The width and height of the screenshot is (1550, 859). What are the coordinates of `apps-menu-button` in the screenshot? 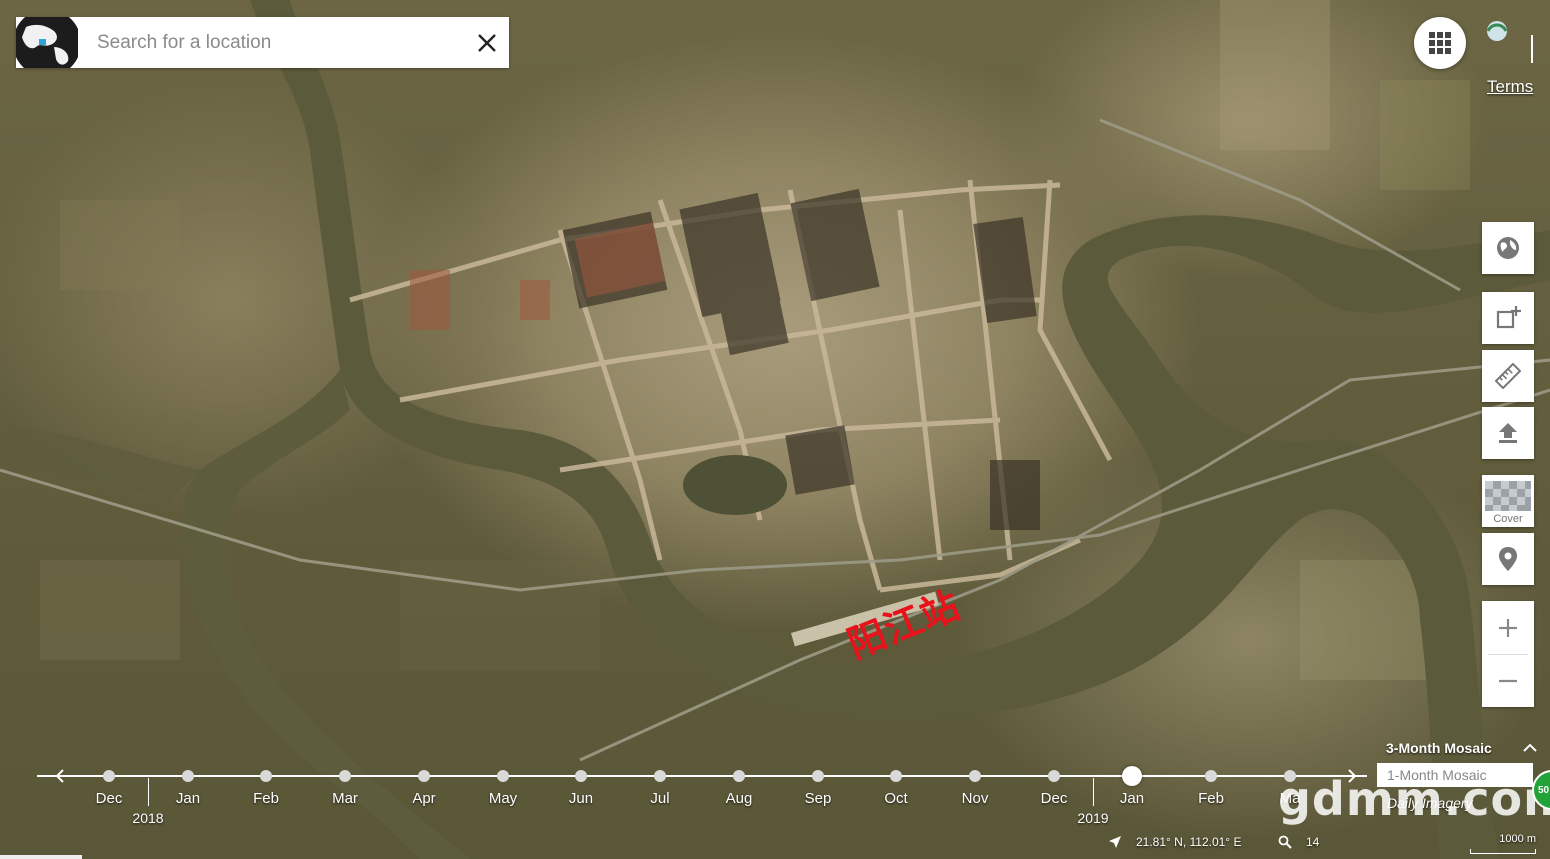 It's located at (1440, 43).